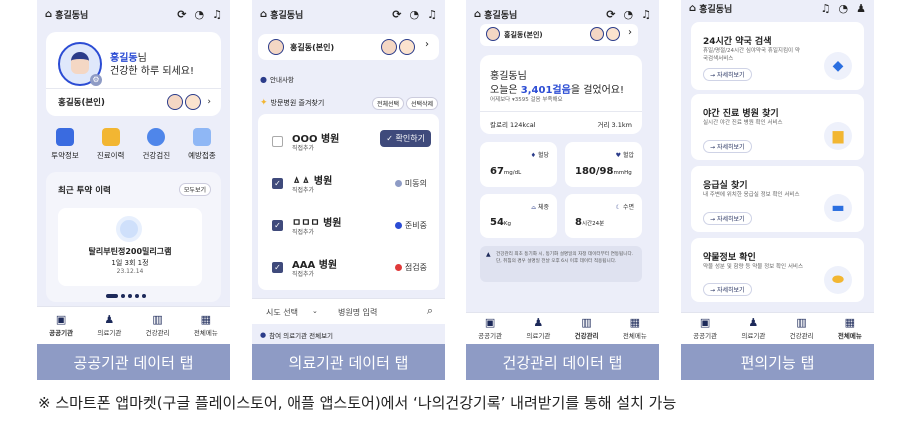 This screenshot has height=424, width=907. I want to click on ambulance-icon: ▬, so click(838, 208).